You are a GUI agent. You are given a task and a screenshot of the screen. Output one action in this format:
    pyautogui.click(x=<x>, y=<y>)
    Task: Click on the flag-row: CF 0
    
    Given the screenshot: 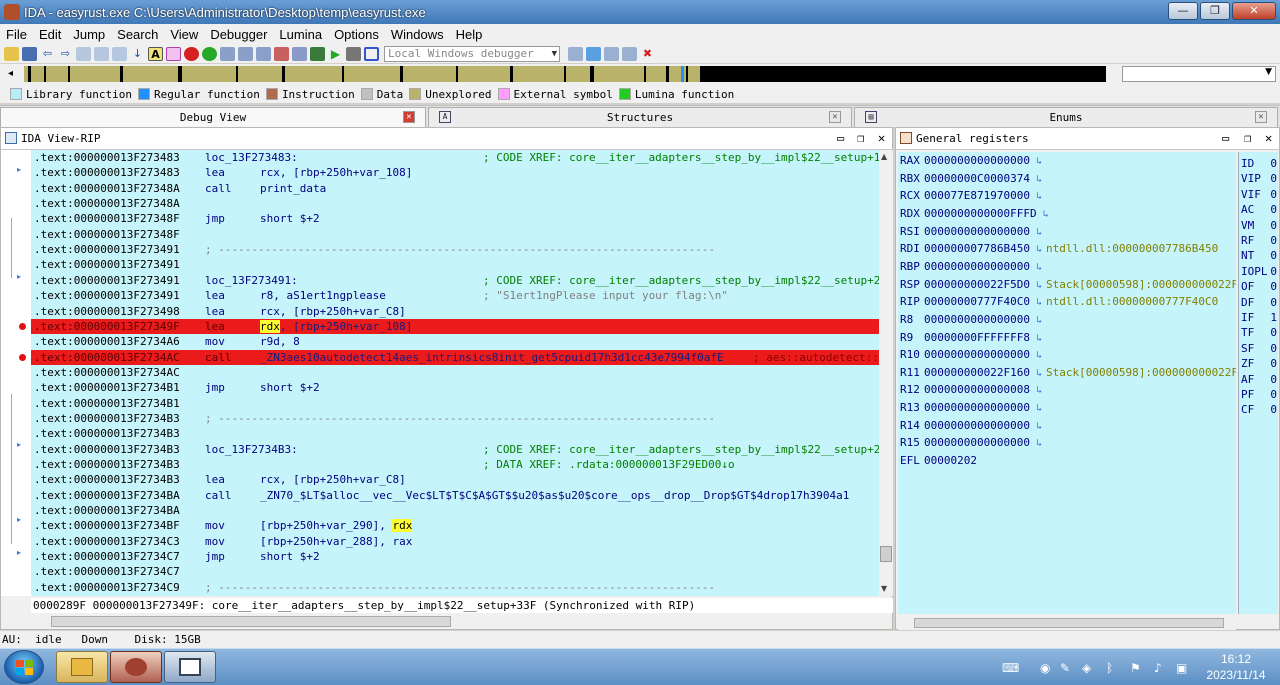 What is the action you would take?
    pyautogui.click(x=1260, y=409)
    